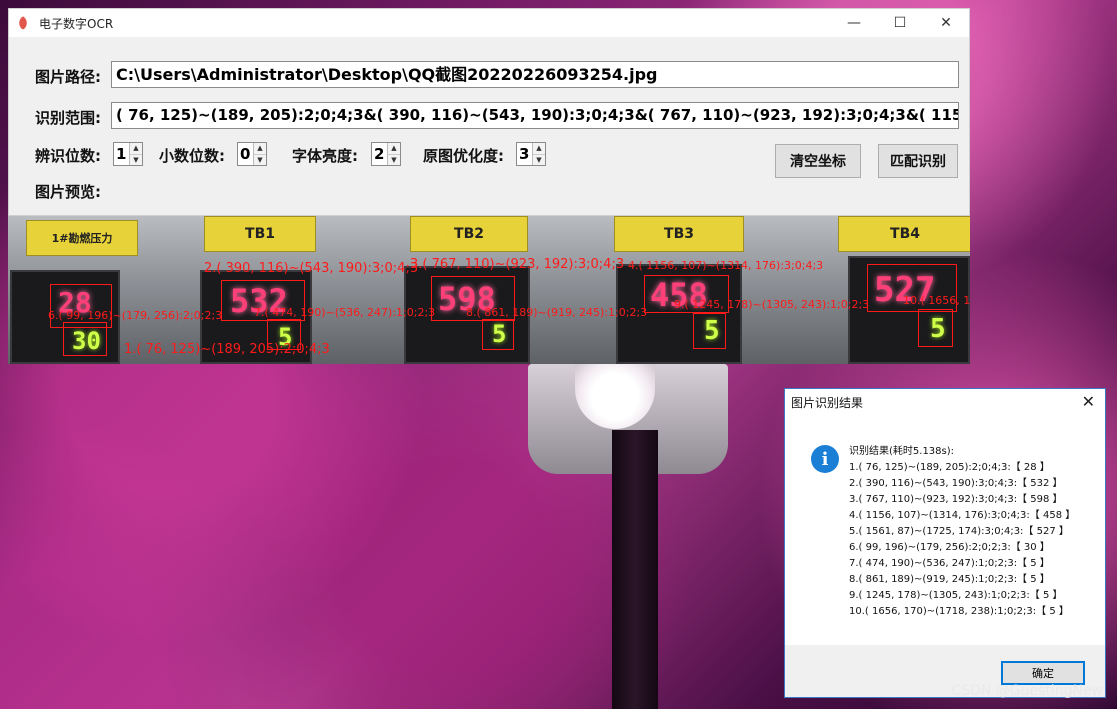  I want to click on title-bar: 电子数字OCR — ☐ ✕, so click(489, 23).